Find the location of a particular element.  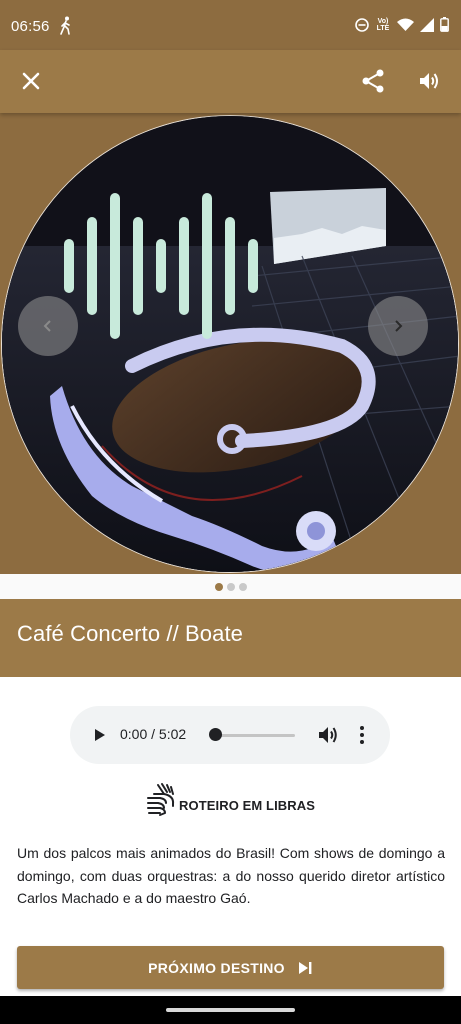

share-icon is located at coordinates (373, 81).